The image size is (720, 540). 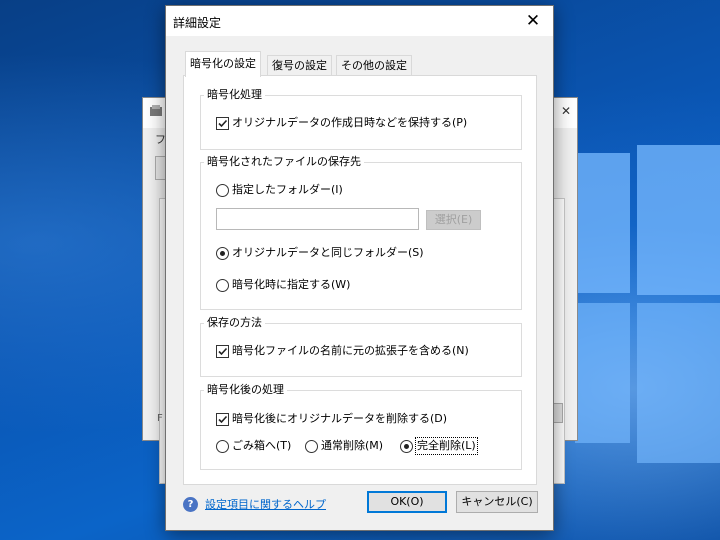 I want to click on radio-label: オリジナルデータと同じフォルダー(S), so click(x=328, y=252).